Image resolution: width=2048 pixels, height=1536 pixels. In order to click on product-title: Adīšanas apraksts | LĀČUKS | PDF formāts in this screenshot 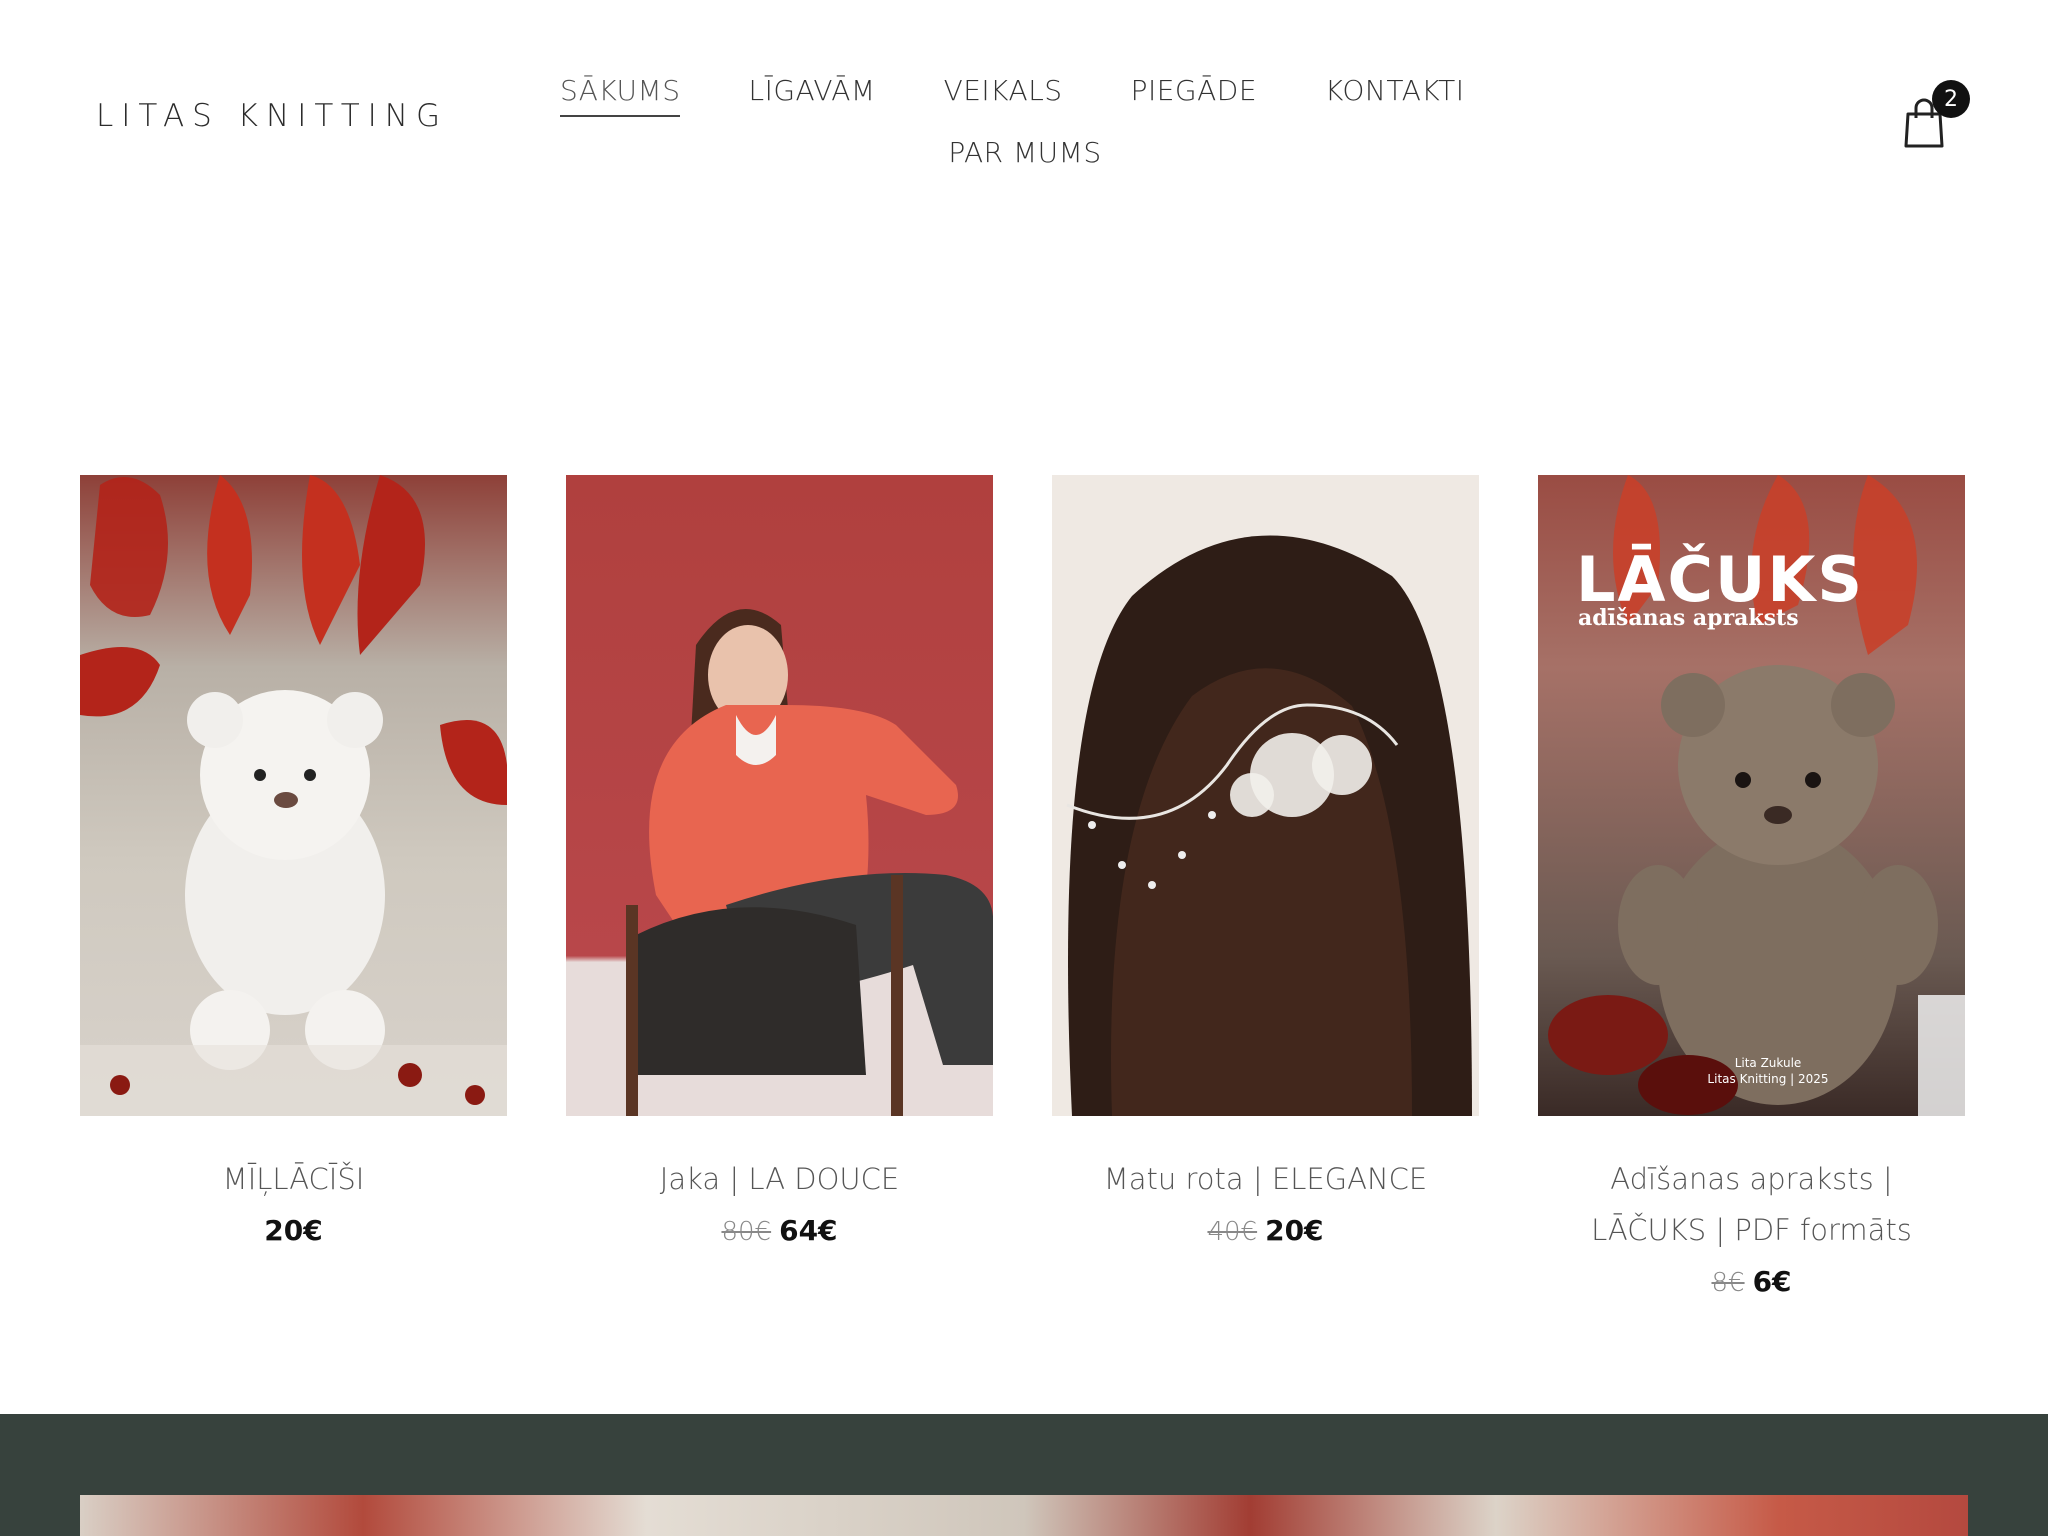, I will do `click(1751, 1205)`.